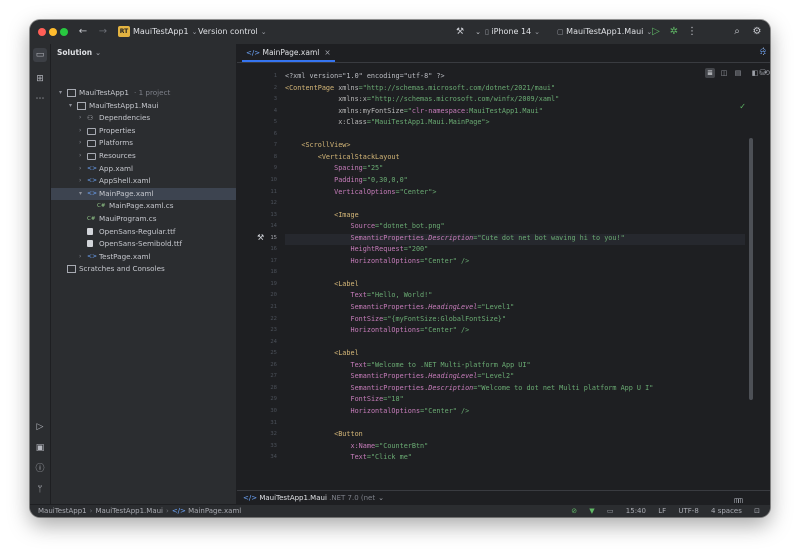  I want to click on terminal-icon: ▣, so click(40, 448).